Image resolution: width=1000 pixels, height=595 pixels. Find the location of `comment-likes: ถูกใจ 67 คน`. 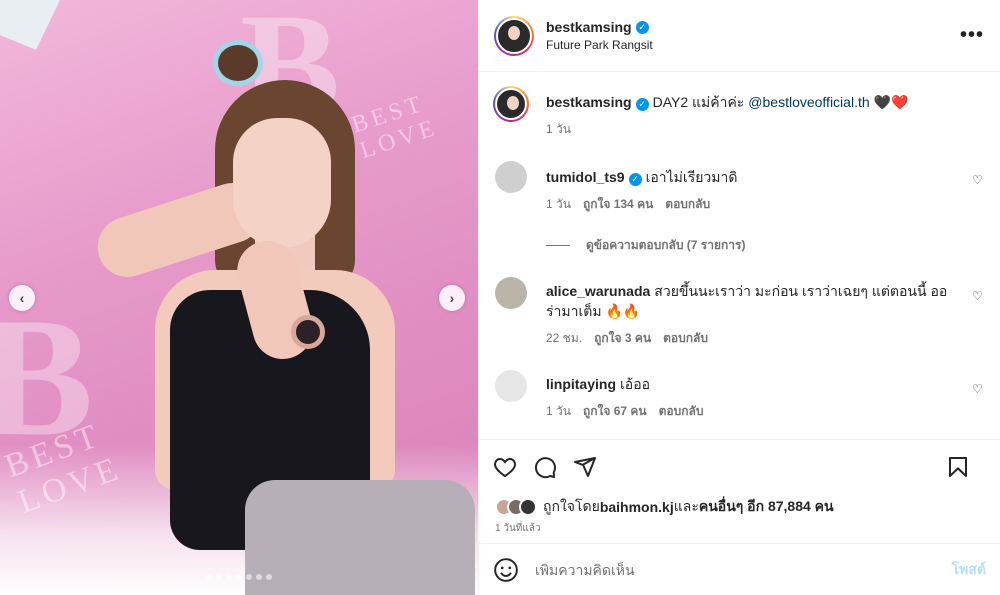

comment-likes: ถูกใจ 67 คน is located at coordinates (615, 411).